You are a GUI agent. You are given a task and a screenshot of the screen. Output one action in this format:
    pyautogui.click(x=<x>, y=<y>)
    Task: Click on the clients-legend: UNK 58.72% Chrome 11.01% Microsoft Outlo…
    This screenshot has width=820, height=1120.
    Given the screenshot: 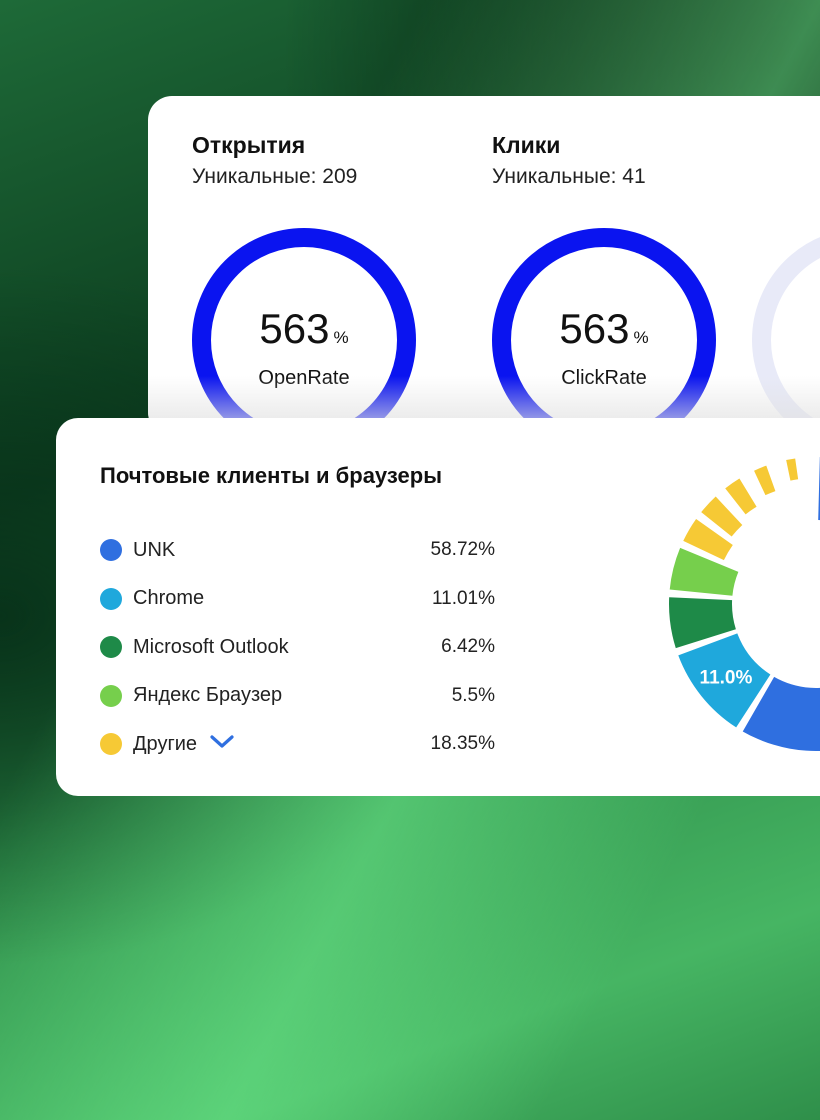 What is the action you would take?
    pyautogui.click(x=297, y=647)
    